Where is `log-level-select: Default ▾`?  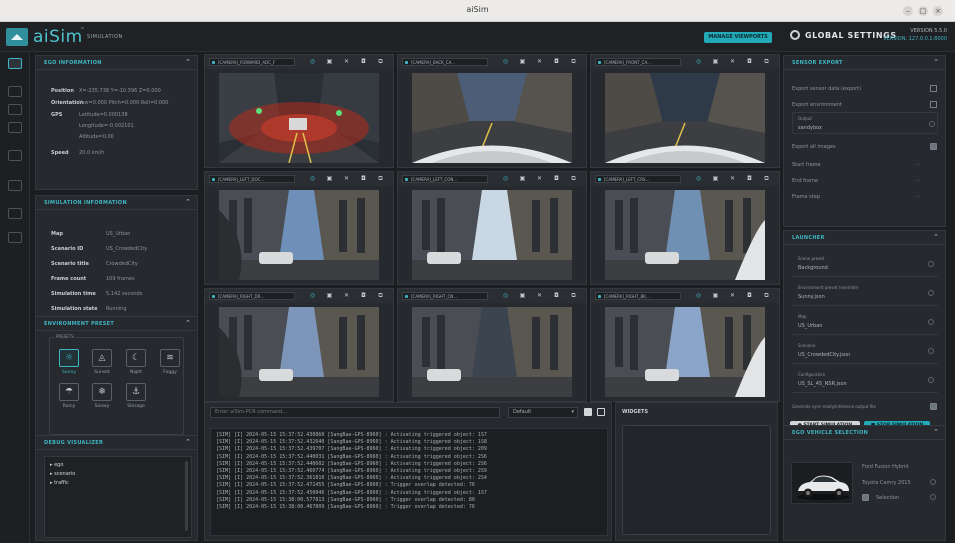
log-level-select: Default ▾ is located at coordinates (543, 412).